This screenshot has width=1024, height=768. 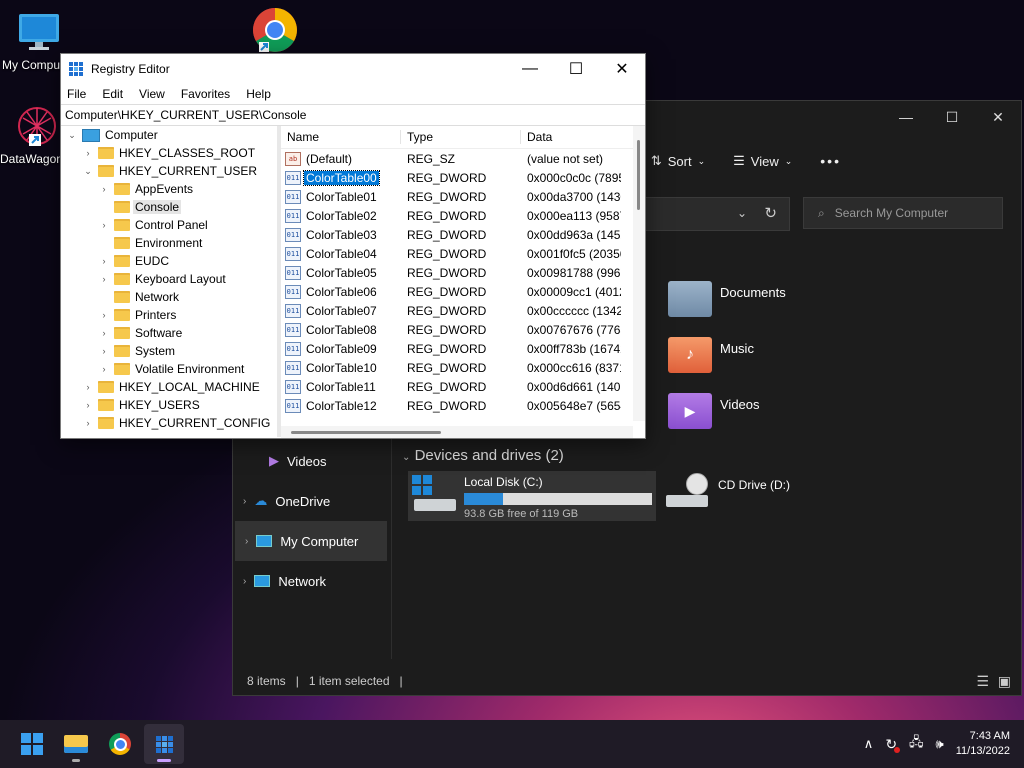 What do you see at coordinates (940, 744) in the screenshot?
I see `volume-icon: 🕪` at bounding box center [940, 744].